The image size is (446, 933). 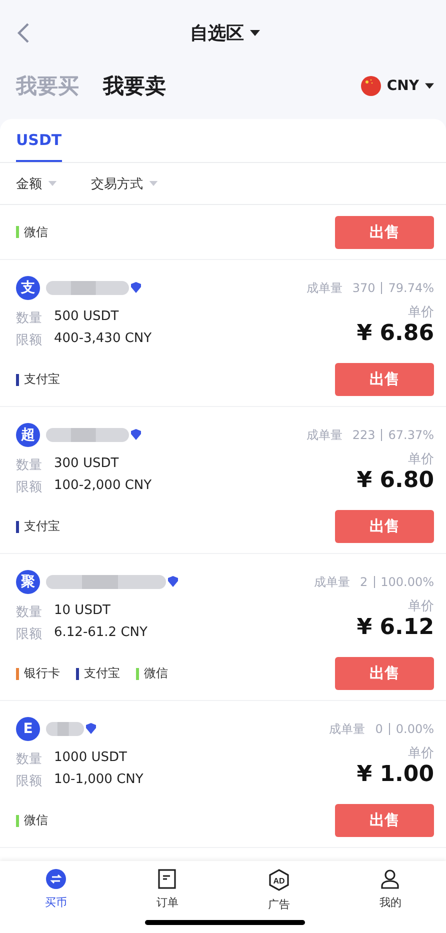 What do you see at coordinates (364, 582) in the screenshot?
I see `order-count: 2` at bounding box center [364, 582].